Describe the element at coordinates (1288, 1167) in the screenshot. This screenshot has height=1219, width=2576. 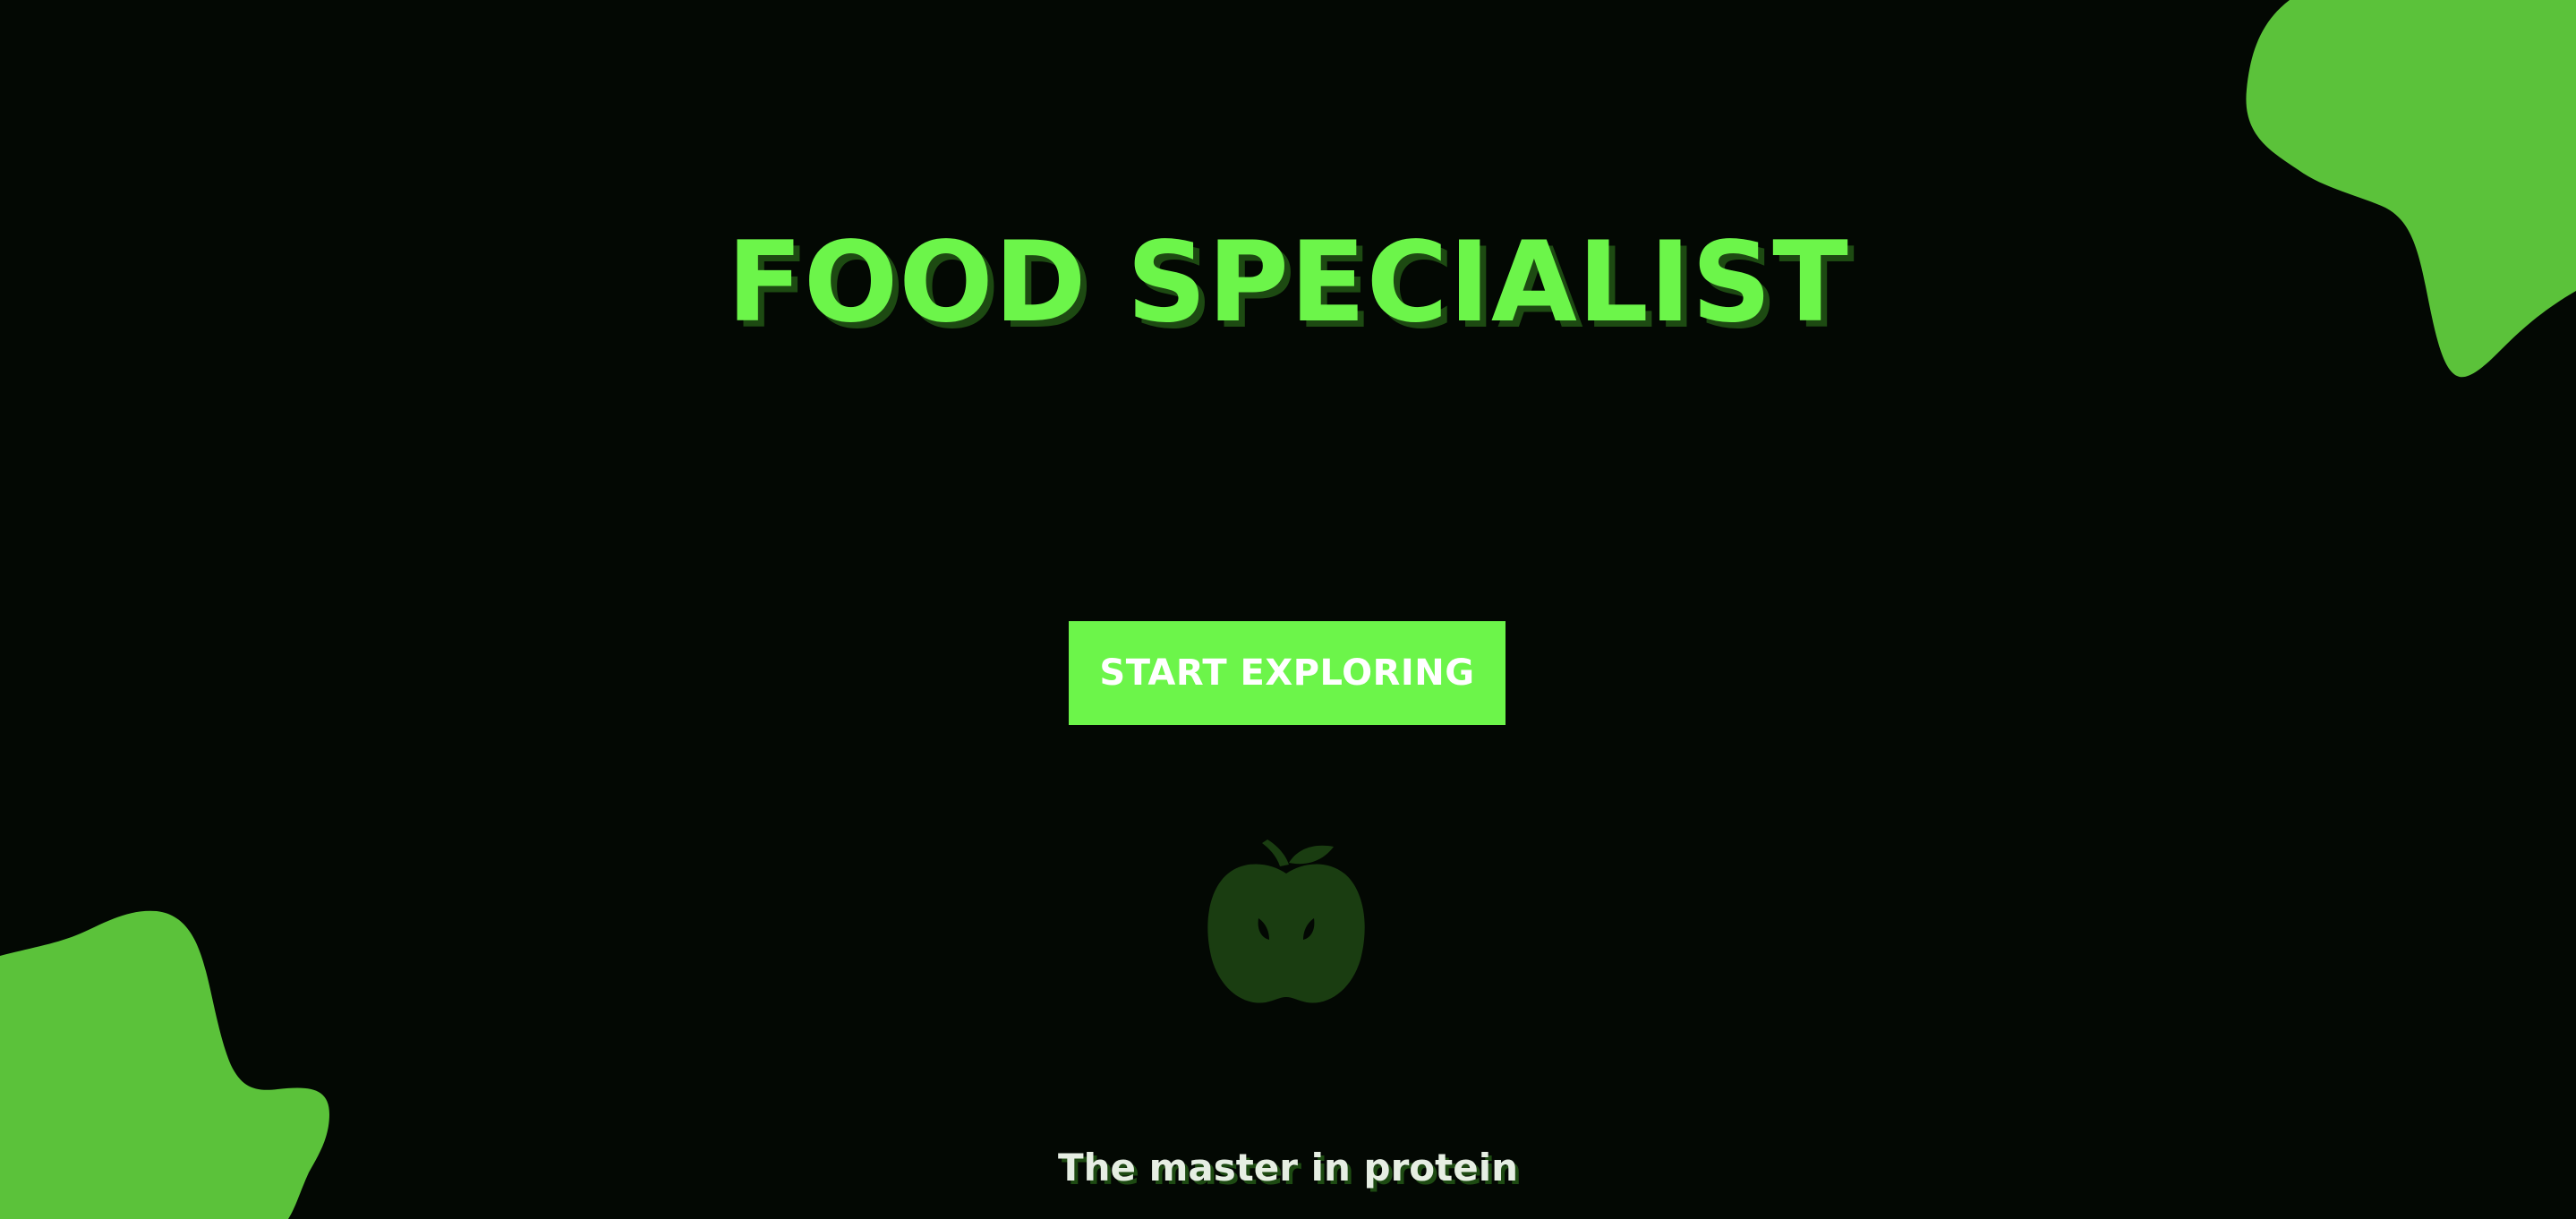
I see `tagline: The master in protein` at that location.